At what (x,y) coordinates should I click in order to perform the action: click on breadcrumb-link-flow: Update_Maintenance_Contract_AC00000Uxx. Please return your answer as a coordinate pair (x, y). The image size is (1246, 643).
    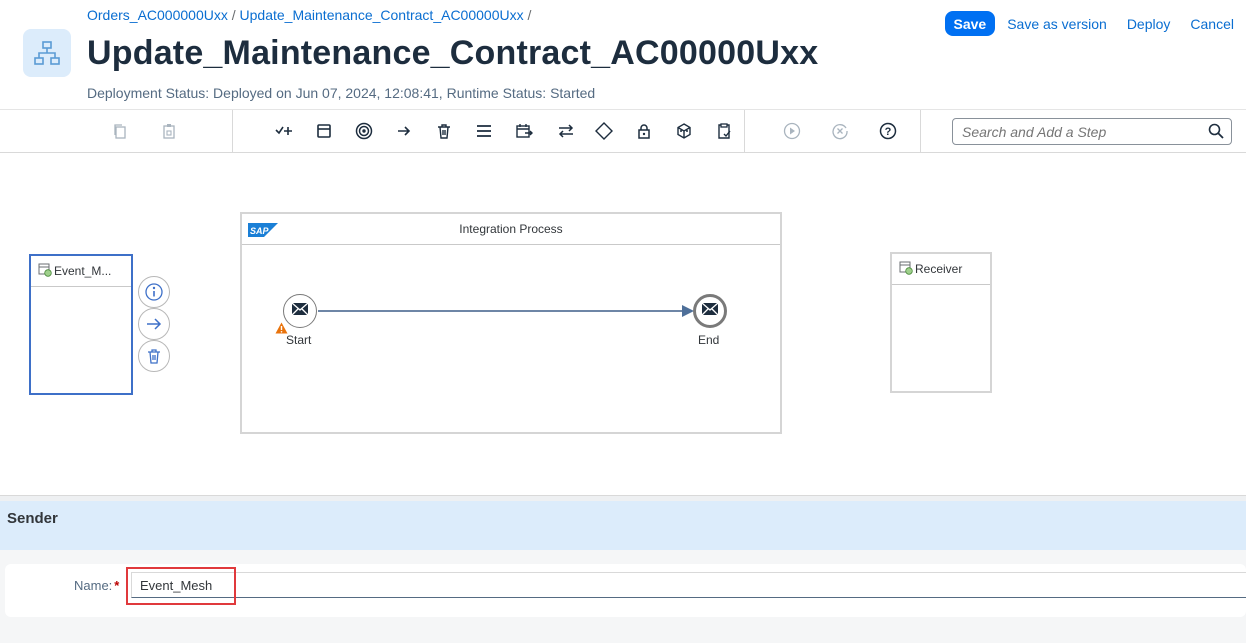
    Looking at the image, I should click on (382, 15).